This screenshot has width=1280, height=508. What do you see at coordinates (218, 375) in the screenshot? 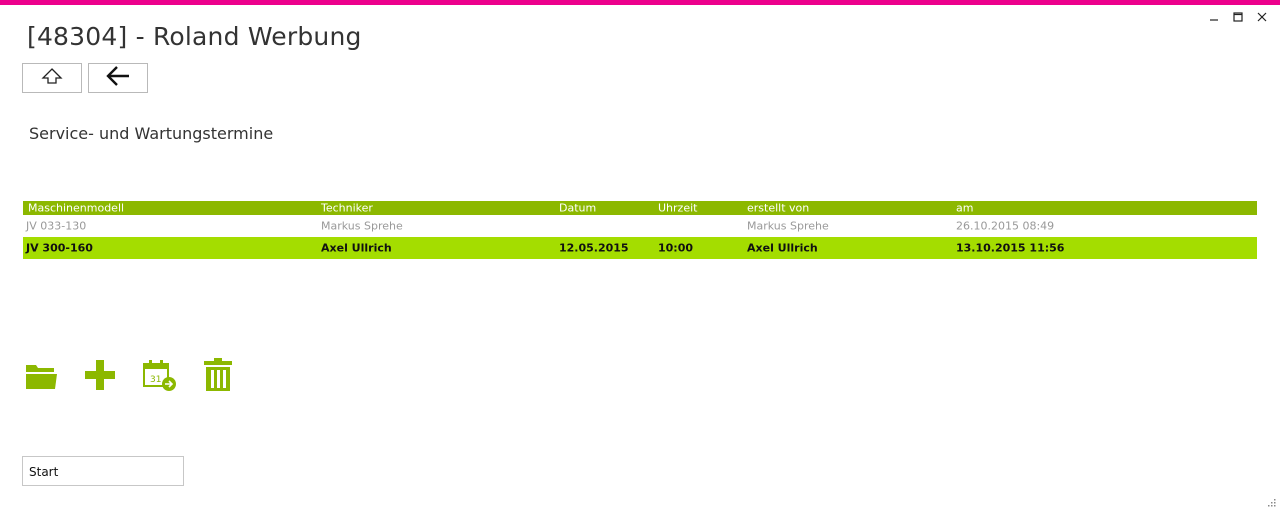
I see `delete-icon` at bounding box center [218, 375].